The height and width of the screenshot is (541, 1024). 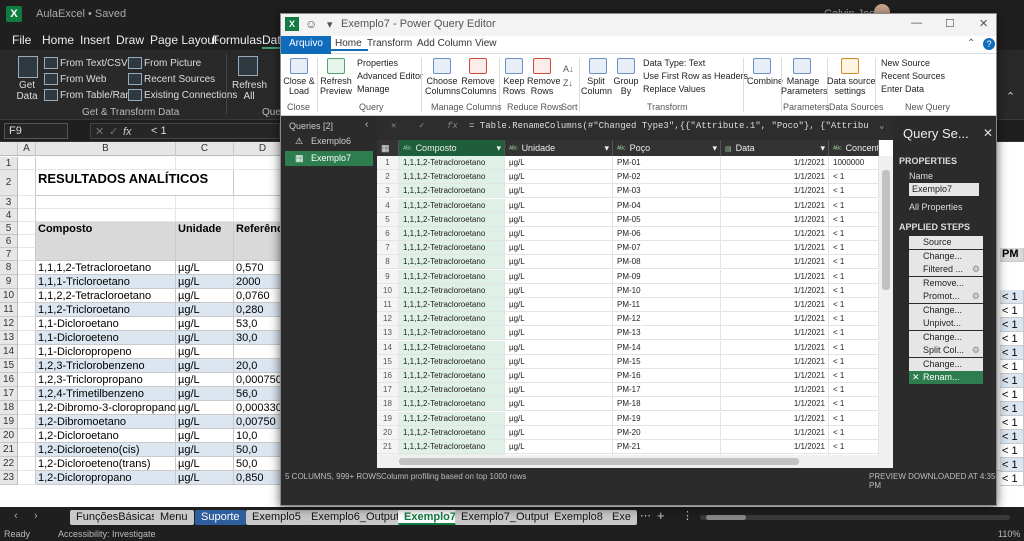 What do you see at coordinates (479, 86) in the screenshot?
I see `remove-columns-button: Remove Columns` at bounding box center [479, 86].